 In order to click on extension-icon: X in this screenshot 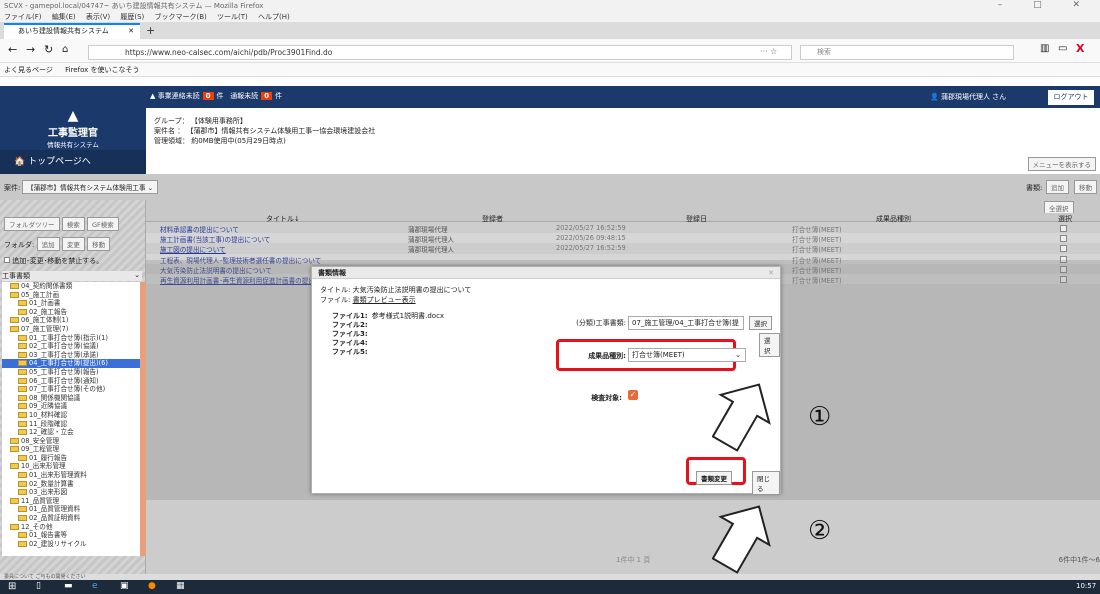, I will do `click(1080, 48)`.